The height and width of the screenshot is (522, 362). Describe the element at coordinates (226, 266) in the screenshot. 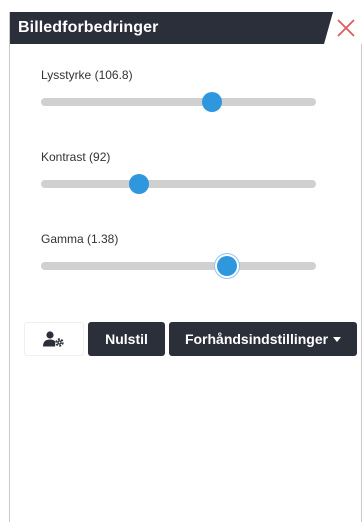

I see `gamma-slider-thumb` at that location.